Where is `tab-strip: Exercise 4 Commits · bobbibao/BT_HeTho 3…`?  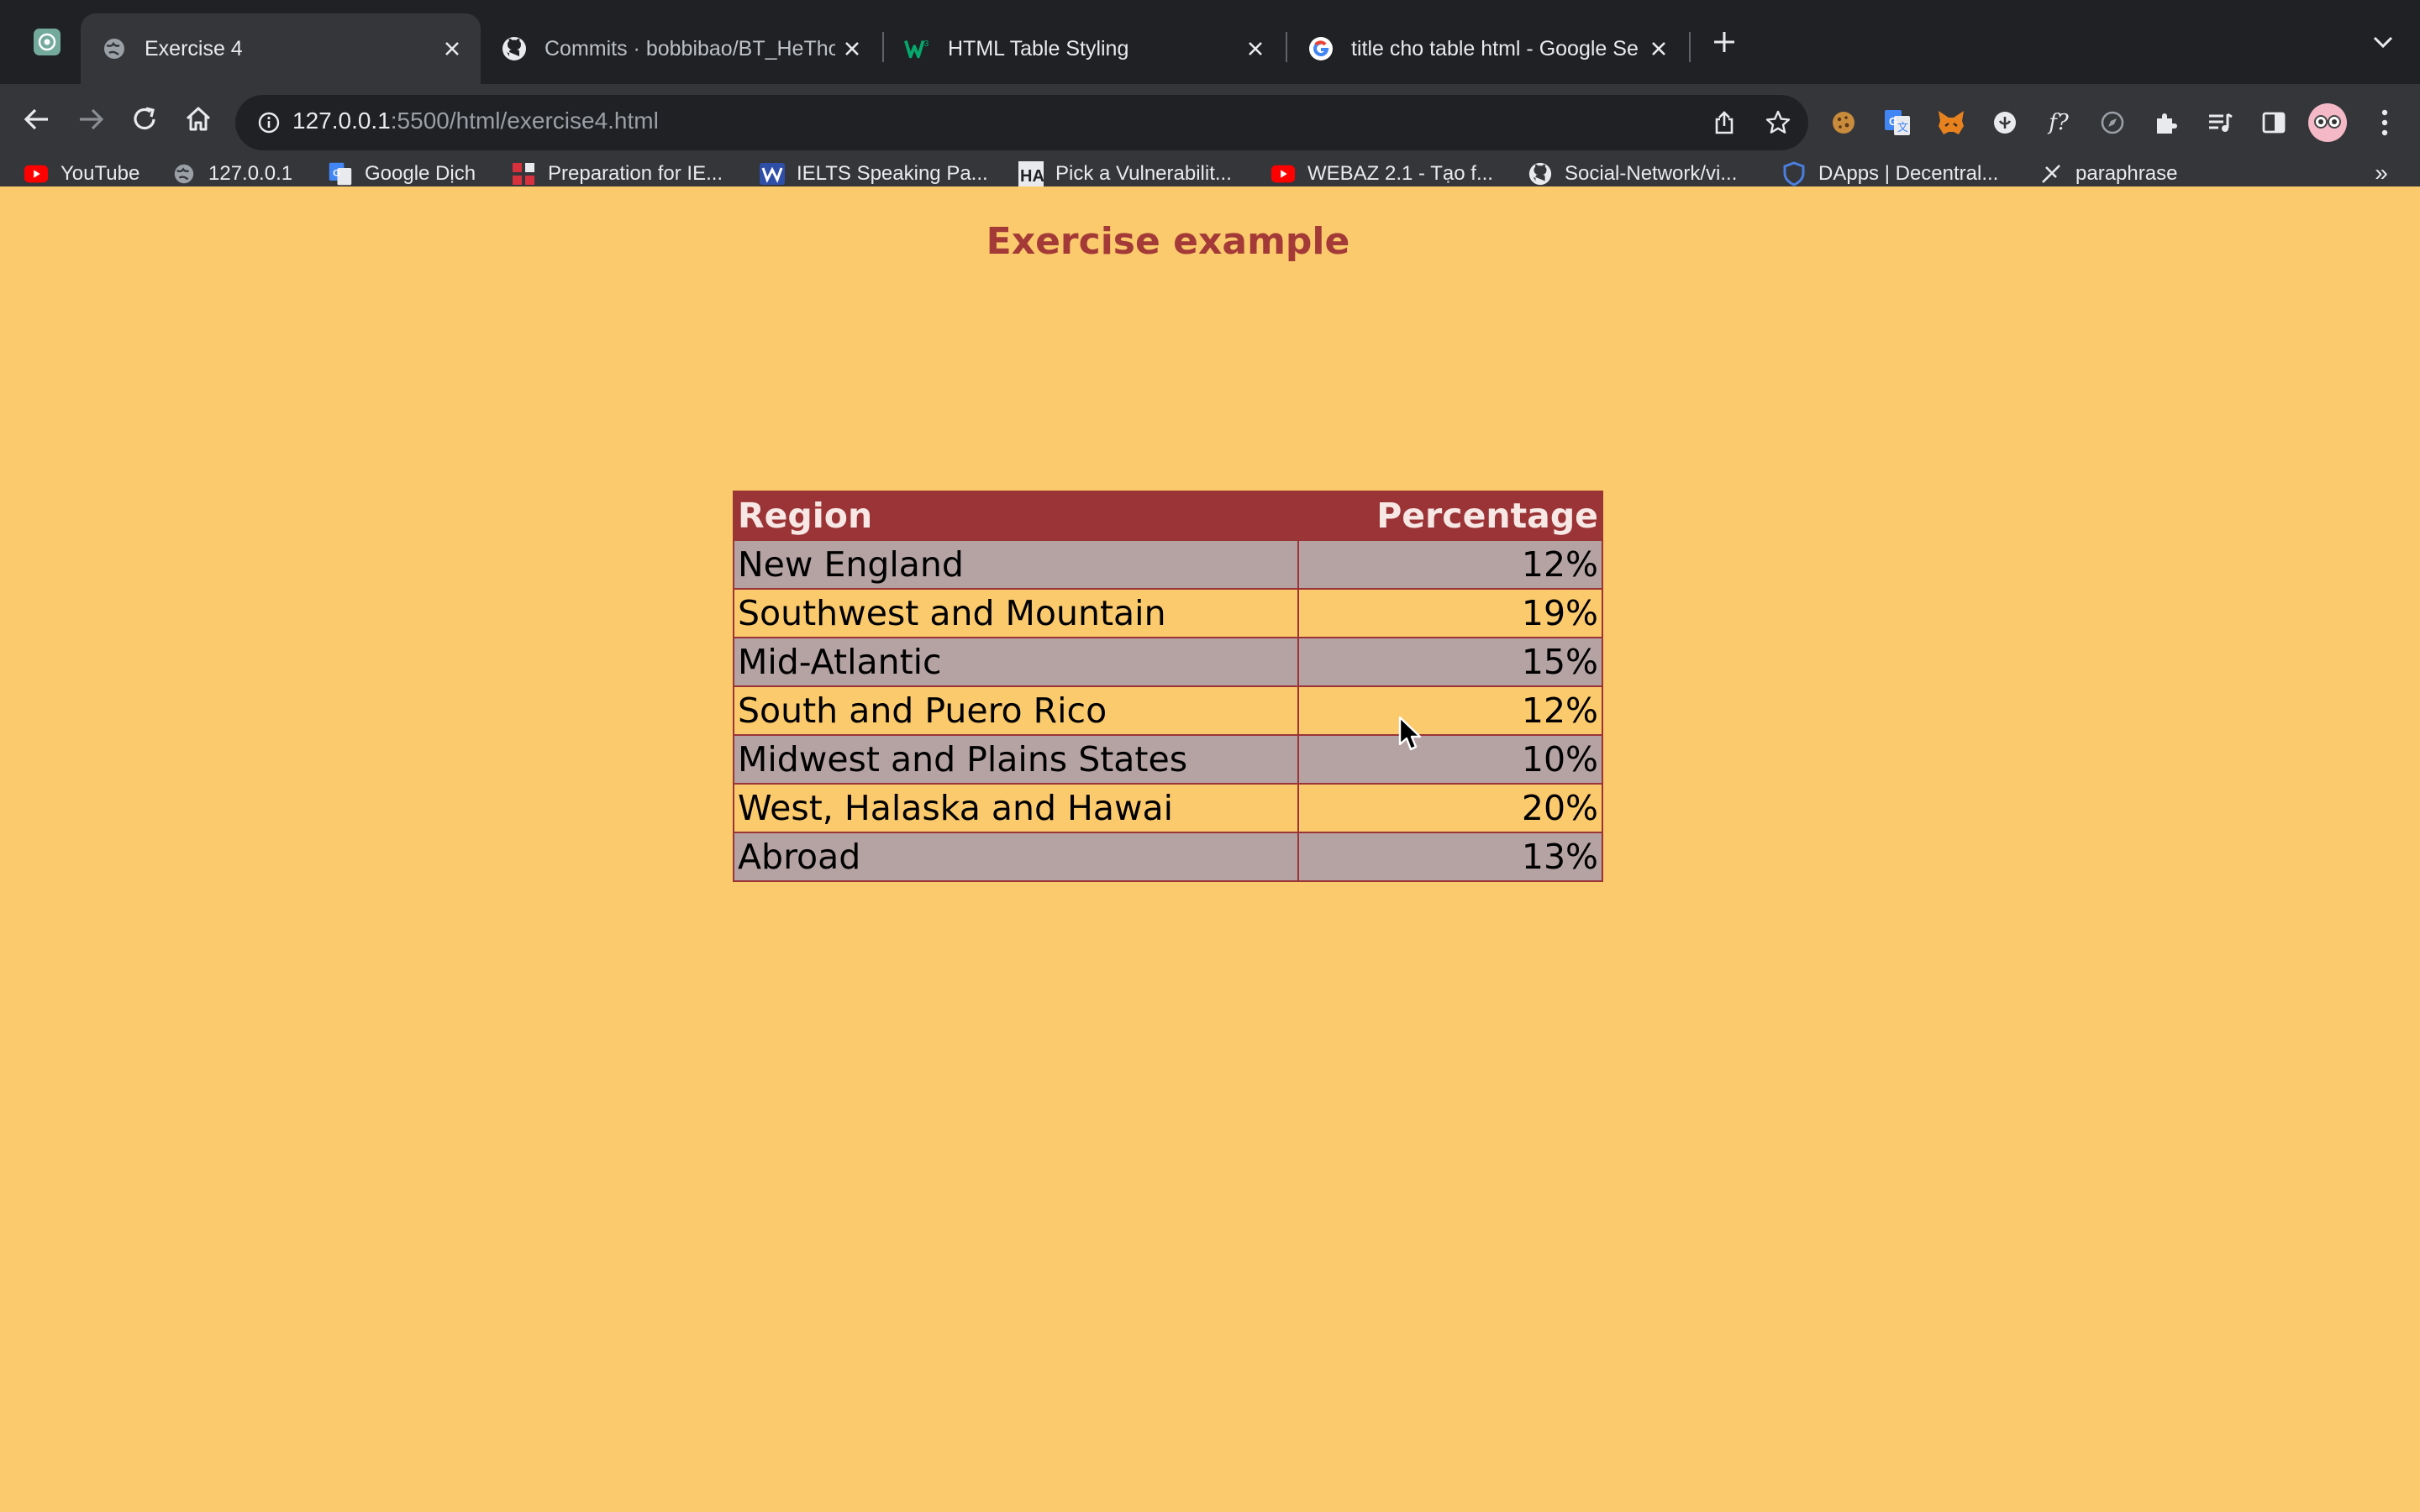
tab-strip: Exercise 4 Commits · bobbibao/BT_HeTho 3… is located at coordinates (1210, 42).